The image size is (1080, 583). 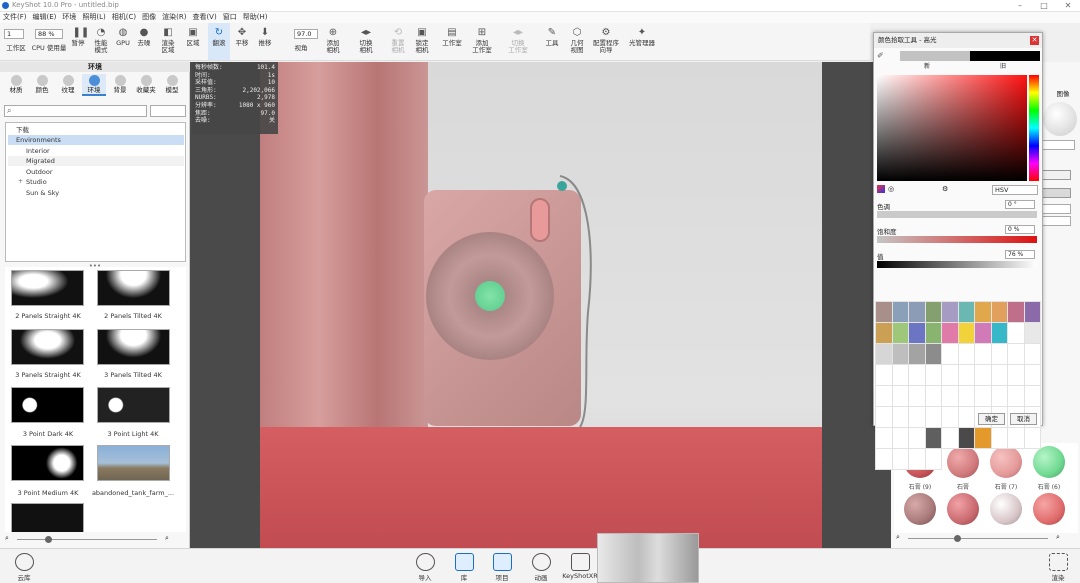 I want to click on keyshotxr-button: KeyShotXR, so click(x=580, y=565).